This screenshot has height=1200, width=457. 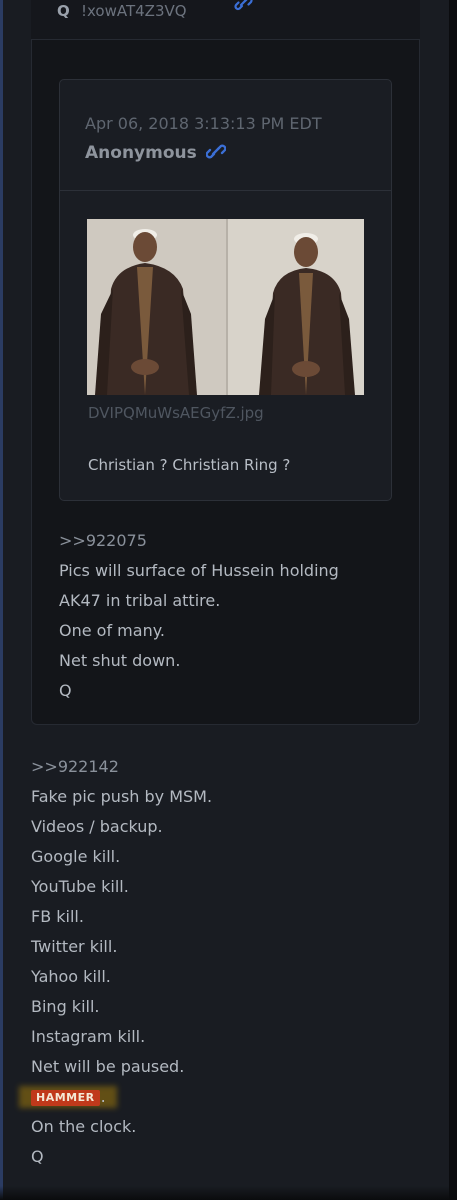 What do you see at coordinates (134, 11) in the screenshot?
I see `tripcode: !xowAT4Z3VQ` at bounding box center [134, 11].